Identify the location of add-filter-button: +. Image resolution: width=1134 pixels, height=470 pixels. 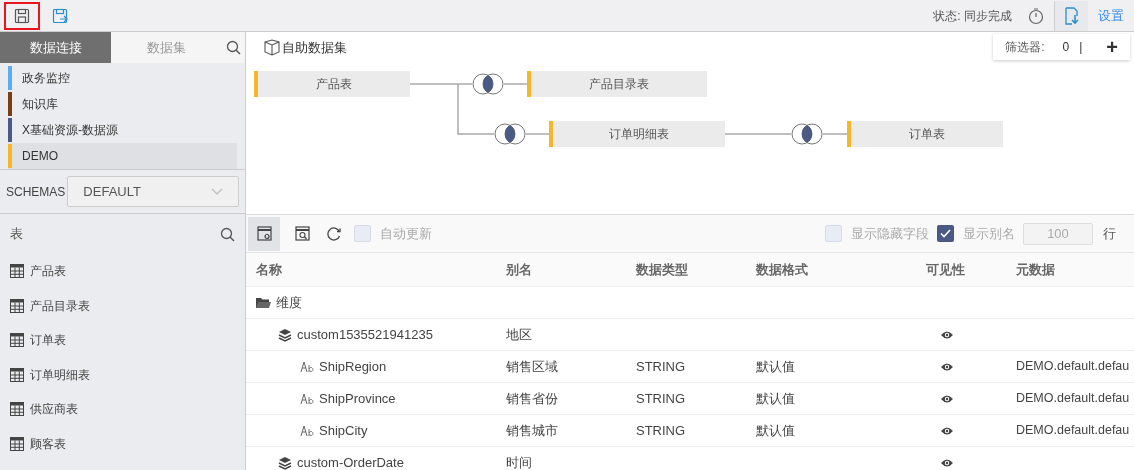
(1112, 47).